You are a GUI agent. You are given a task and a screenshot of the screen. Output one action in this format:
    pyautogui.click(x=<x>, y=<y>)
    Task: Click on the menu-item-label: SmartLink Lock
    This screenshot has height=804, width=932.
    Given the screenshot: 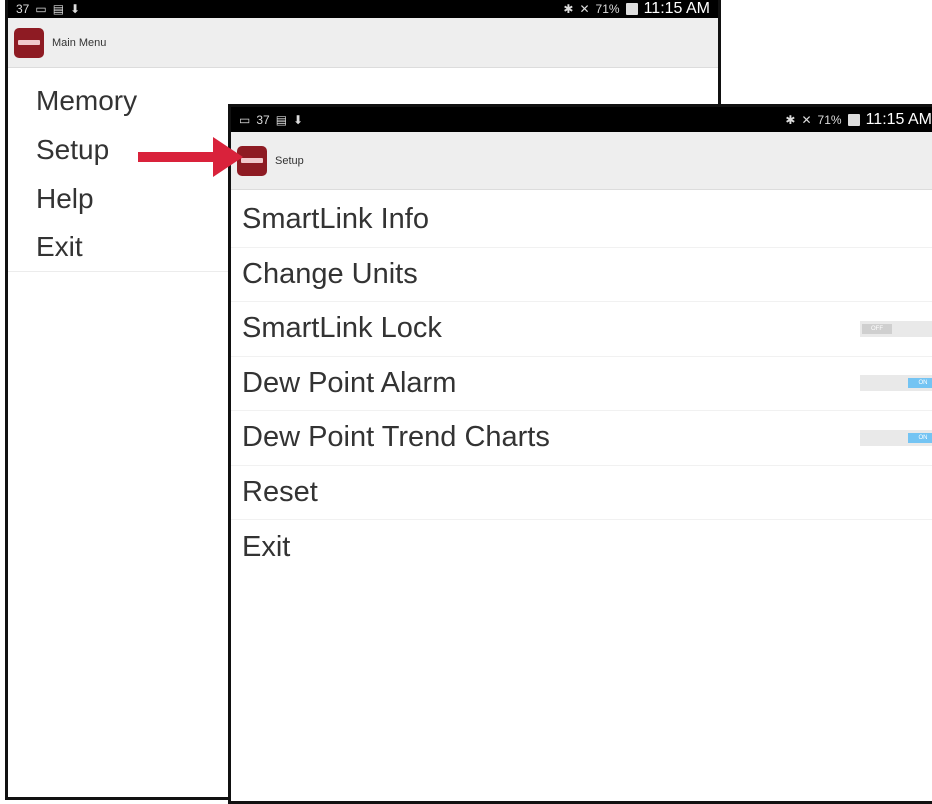 What is the action you would take?
    pyautogui.click(x=342, y=328)
    